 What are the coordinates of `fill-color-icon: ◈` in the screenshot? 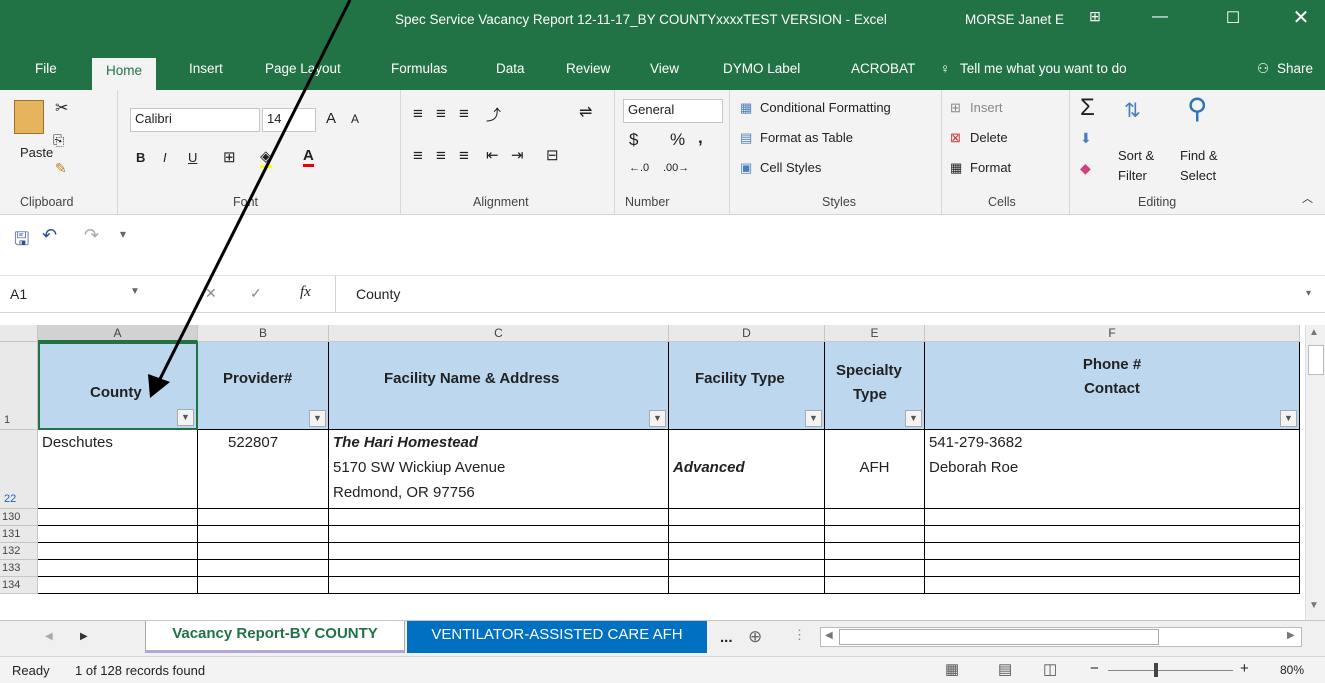 It's located at (266, 157).